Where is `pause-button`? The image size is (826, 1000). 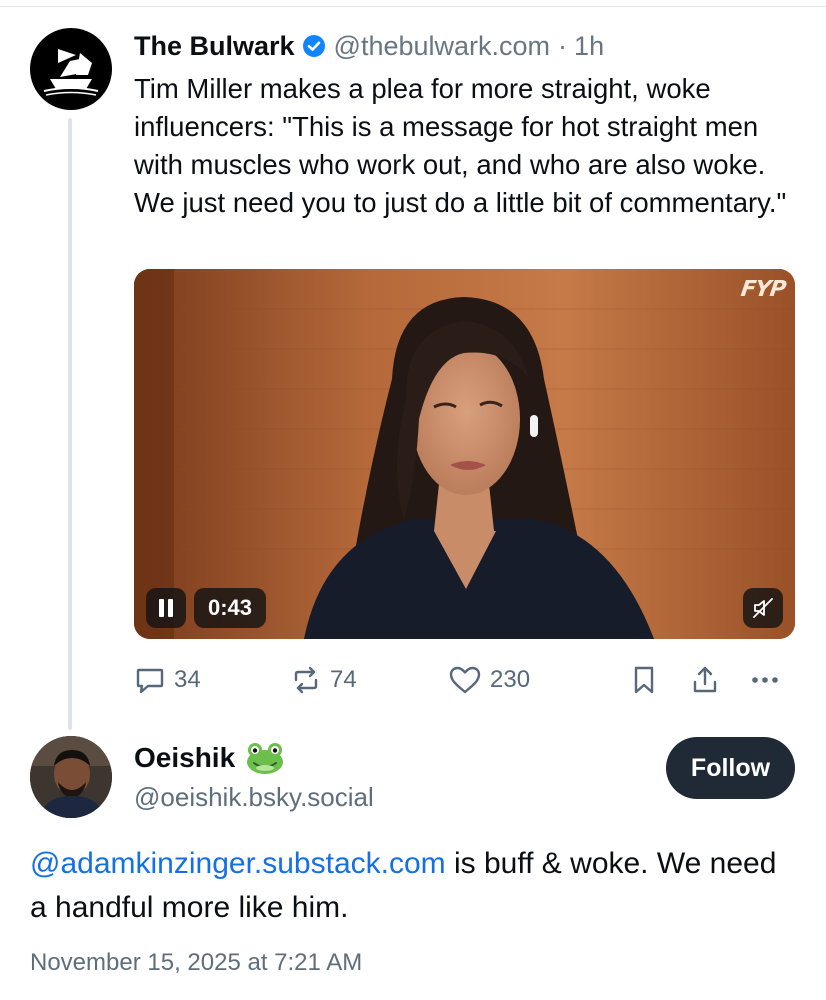
pause-button is located at coordinates (166, 608).